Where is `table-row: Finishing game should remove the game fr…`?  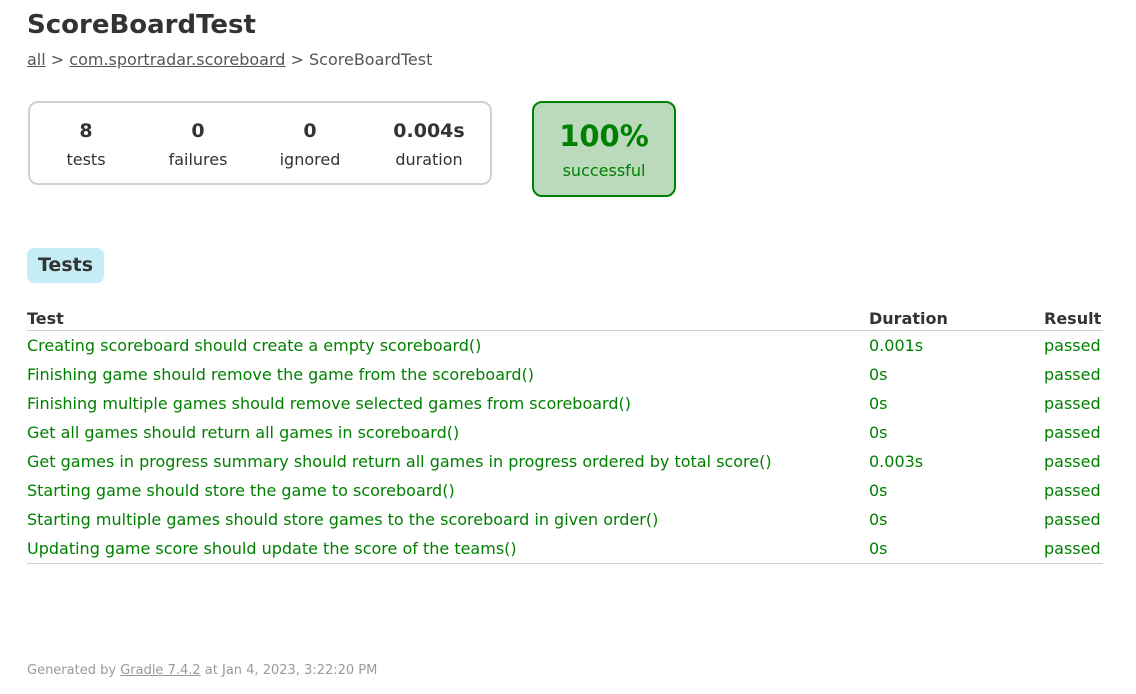 table-row: Finishing game should remove the game fr… is located at coordinates (565, 374).